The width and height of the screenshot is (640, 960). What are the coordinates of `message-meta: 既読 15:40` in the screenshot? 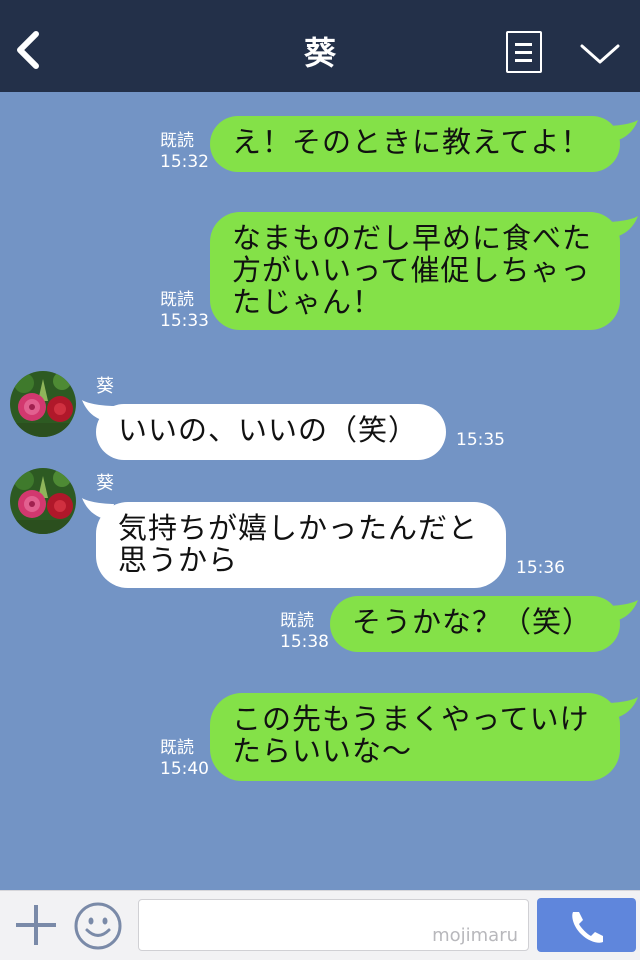 It's located at (184, 759).